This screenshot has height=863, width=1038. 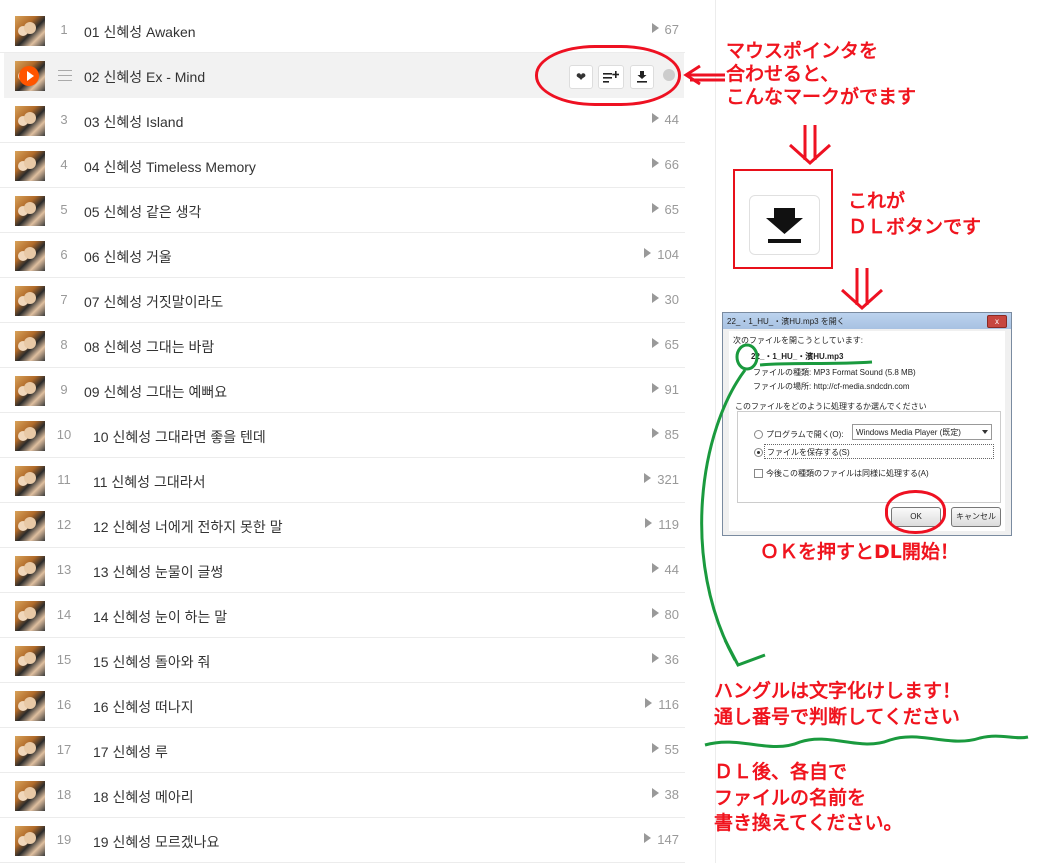 What do you see at coordinates (342, 480) in the screenshot?
I see `track-row: 11 11 신혜성 그대라서 321` at bounding box center [342, 480].